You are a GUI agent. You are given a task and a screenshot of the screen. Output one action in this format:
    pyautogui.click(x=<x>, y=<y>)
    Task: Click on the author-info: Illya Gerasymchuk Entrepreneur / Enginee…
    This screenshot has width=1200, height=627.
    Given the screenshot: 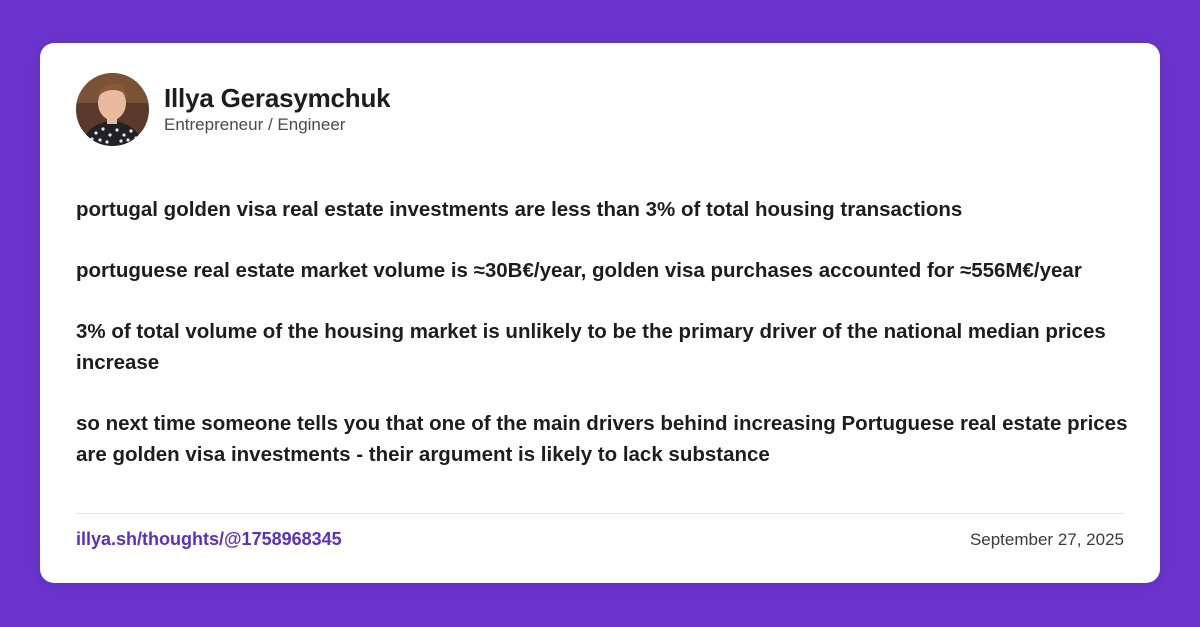 What is the action you would take?
    pyautogui.click(x=277, y=109)
    